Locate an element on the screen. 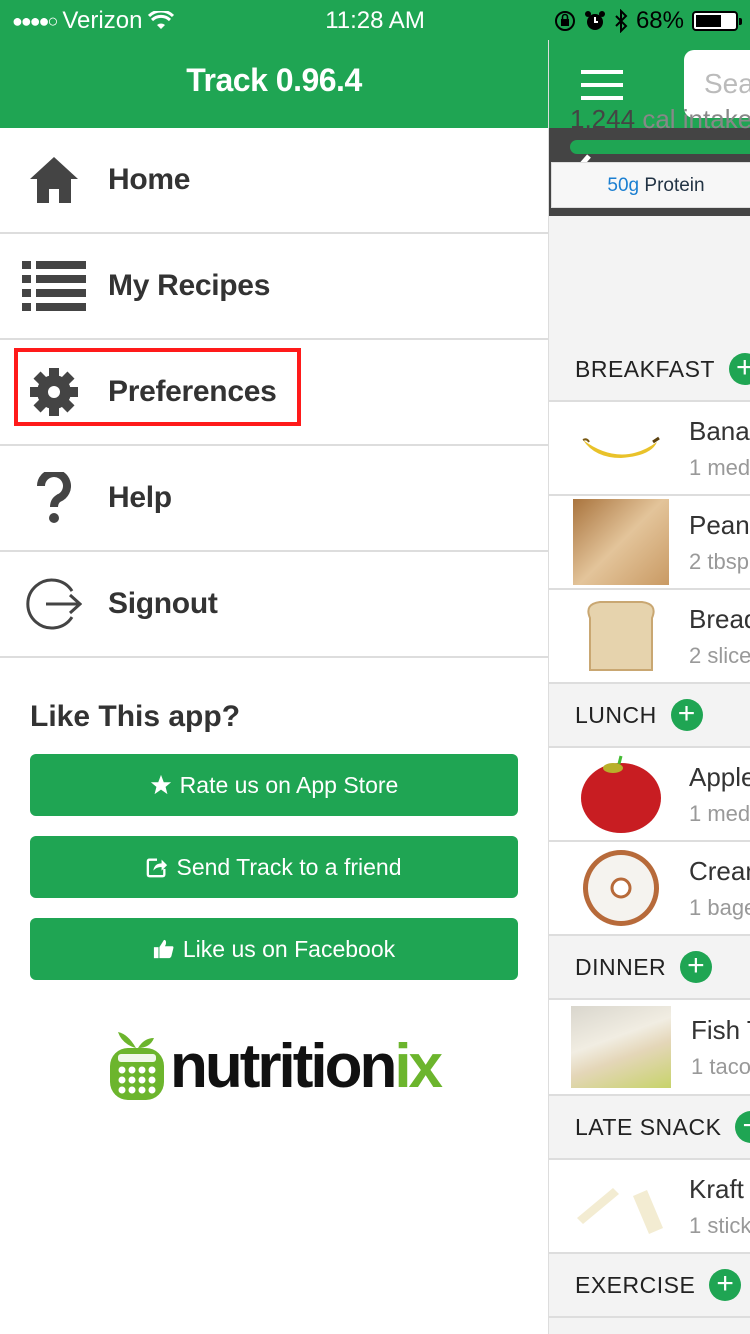 Image resolution: width=750 pixels, height=1334 pixels. calorie-summary: 1,244 cal intake is located at coordinates (660, 119).